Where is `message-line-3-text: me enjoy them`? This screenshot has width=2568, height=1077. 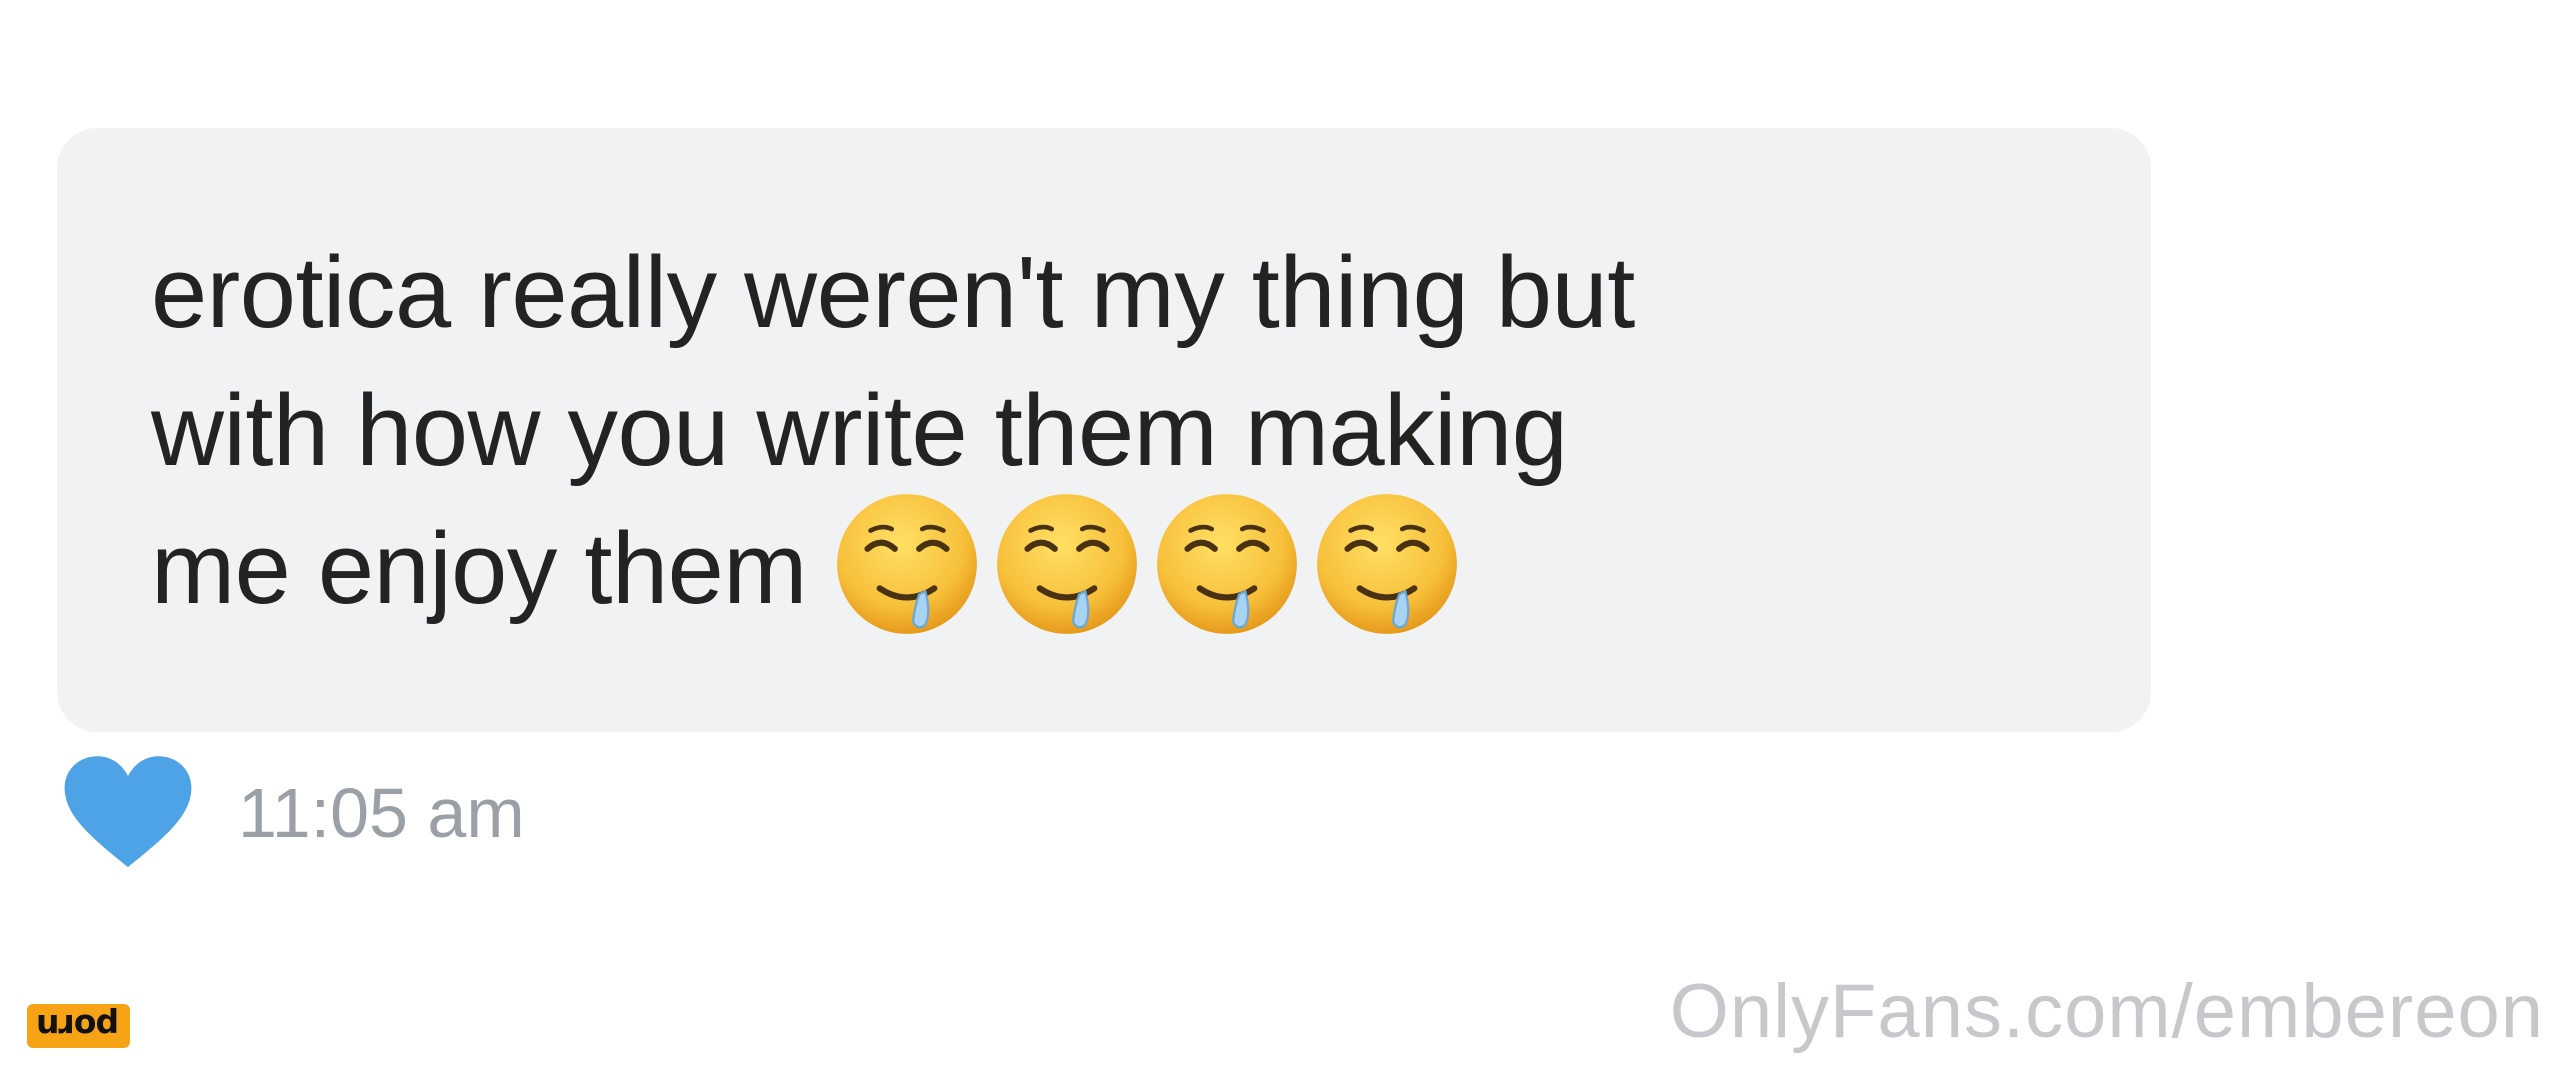
message-line-3-text: me enjoy them is located at coordinates (479, 569).